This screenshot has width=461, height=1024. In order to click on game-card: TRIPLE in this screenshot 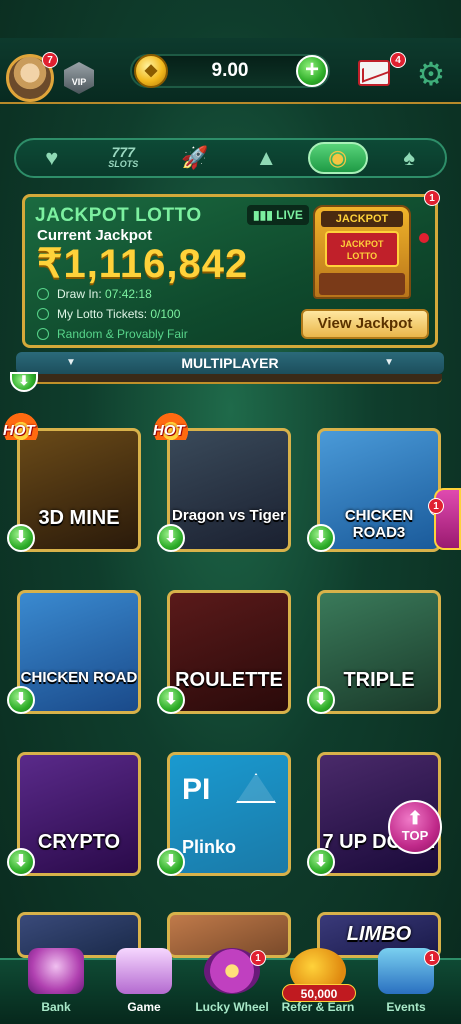, I will do `click(379, 652)`.